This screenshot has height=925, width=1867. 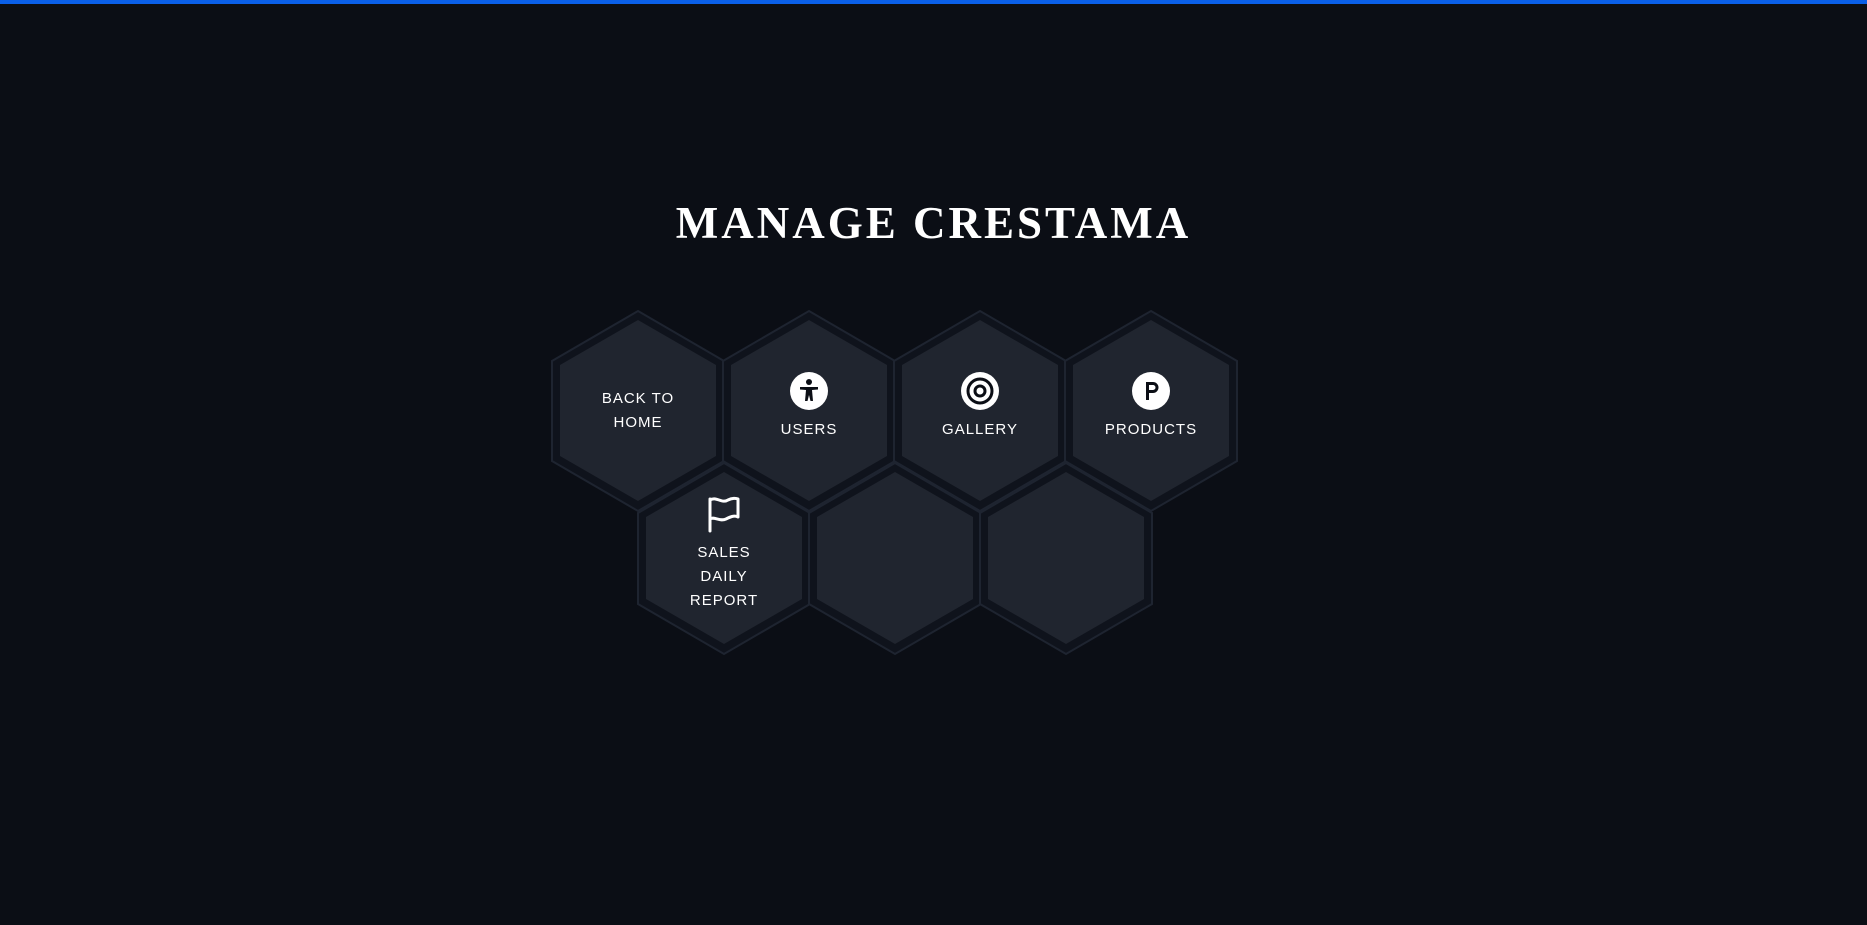 What do you see at coordinates (724, 576) in the screenshot?
I see `sales-daily-report-label: SALES DAILY REPORT` at bounding box center [724, 576].